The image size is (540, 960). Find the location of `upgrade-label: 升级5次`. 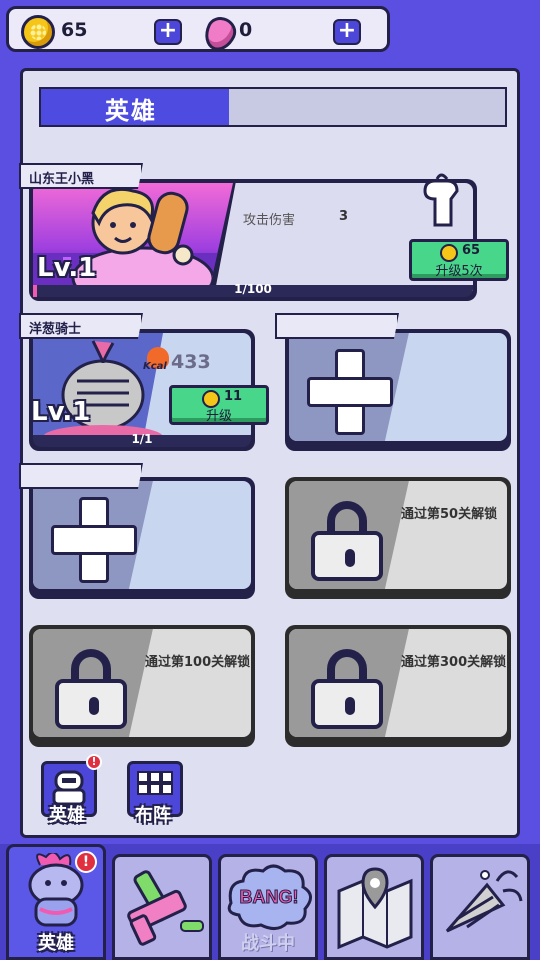

upgrade-label: 升级5次 is located at coordinates (459, 271).